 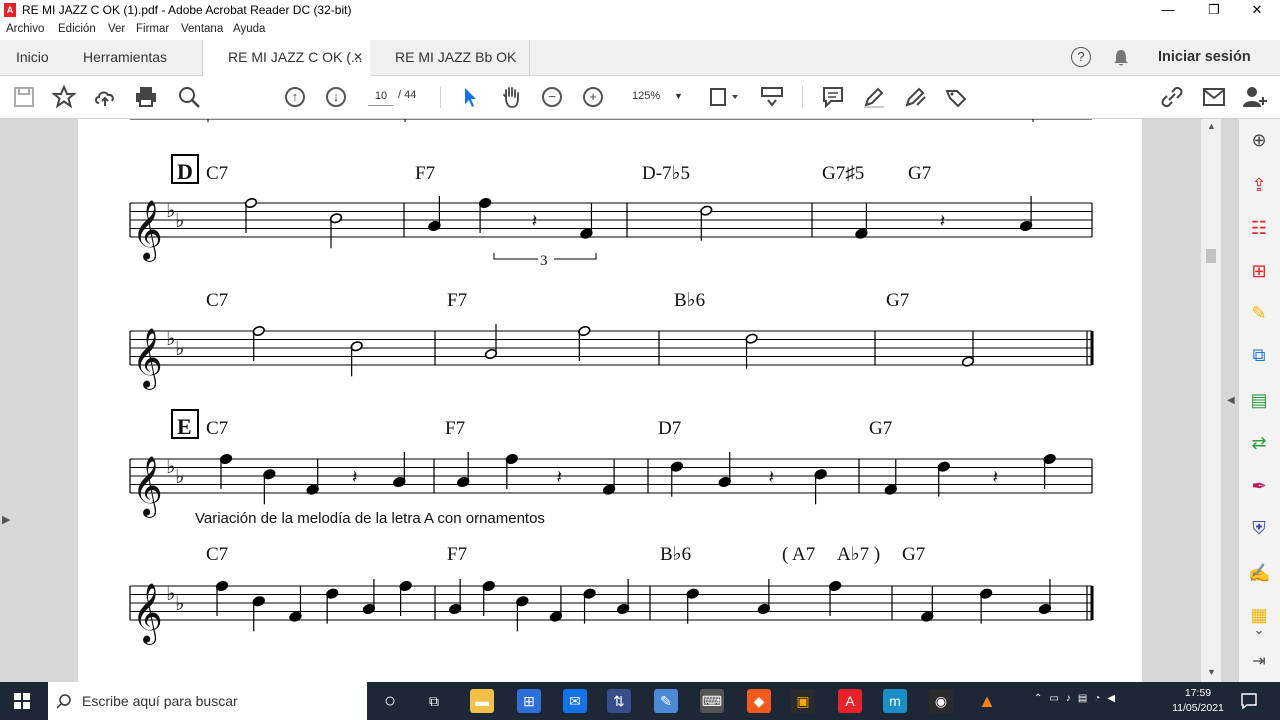 I want to click on file-explorer-icon: ▬, so click(x=482, y=701).